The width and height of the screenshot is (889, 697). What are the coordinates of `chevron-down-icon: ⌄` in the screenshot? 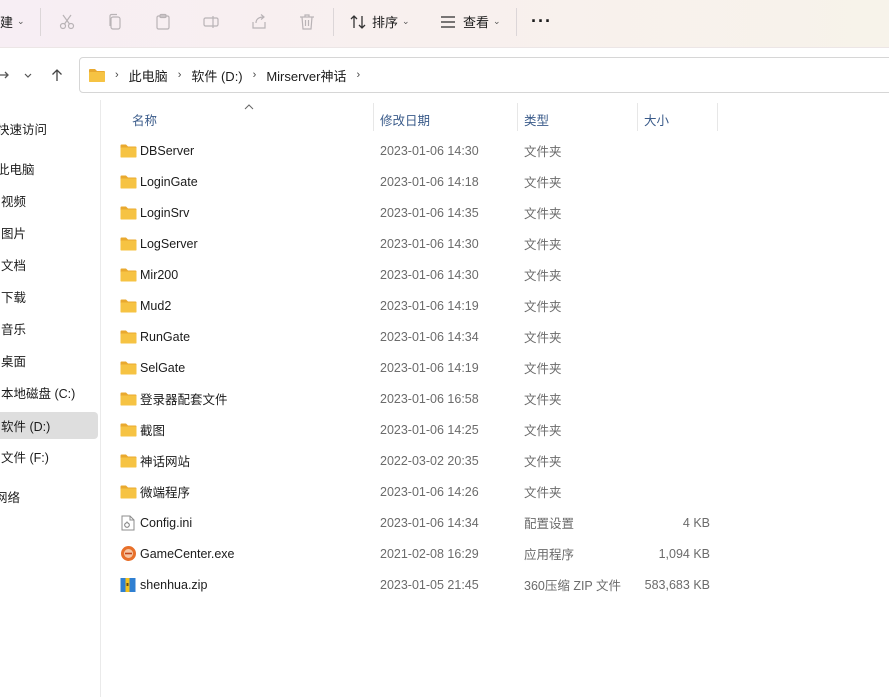 It's located at (497, 21).